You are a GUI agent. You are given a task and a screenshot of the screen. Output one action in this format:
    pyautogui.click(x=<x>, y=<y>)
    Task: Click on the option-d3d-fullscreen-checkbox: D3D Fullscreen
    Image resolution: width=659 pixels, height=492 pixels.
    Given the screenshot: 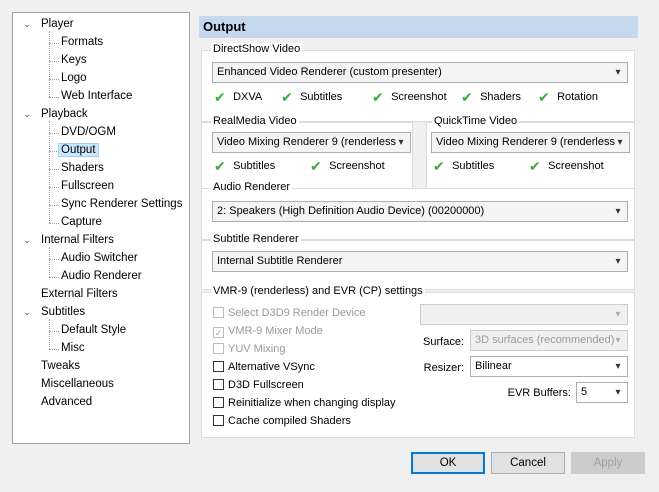 What is the action you would take?
    pyautogui.click(x=258, y=385)
    